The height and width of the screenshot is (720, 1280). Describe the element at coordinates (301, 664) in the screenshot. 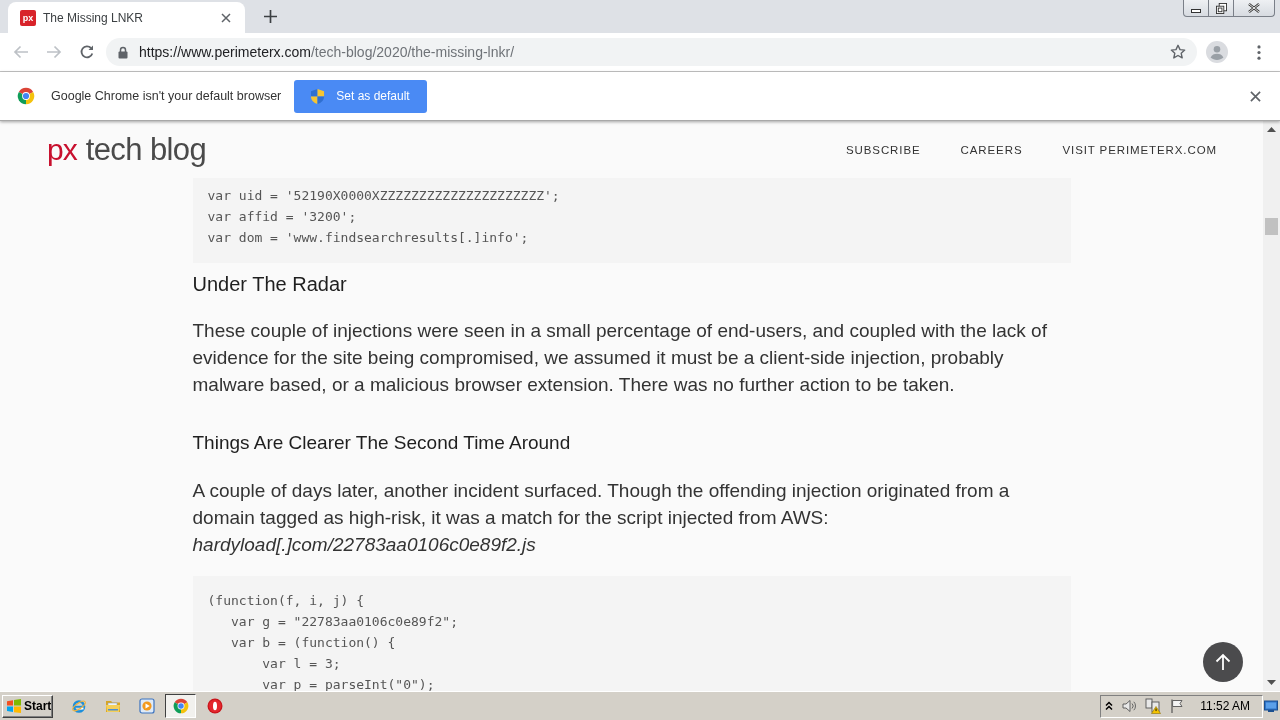

I see `code-line: var l = 3;` at that location.